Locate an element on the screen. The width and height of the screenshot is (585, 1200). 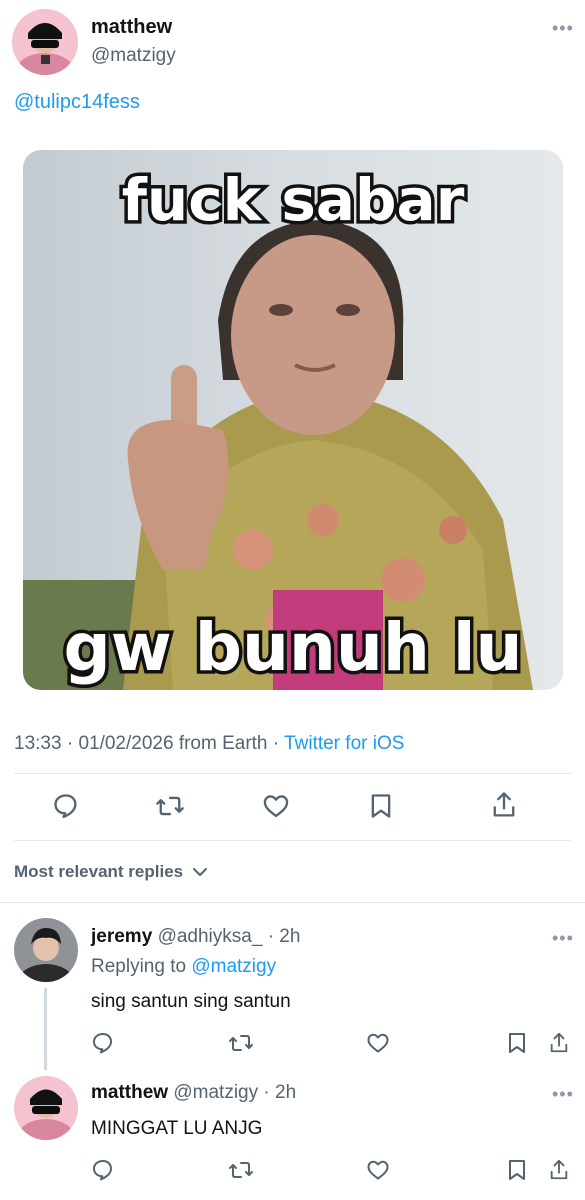
tweet-date: 01/02/2026 is located at coordinates (126, 743).